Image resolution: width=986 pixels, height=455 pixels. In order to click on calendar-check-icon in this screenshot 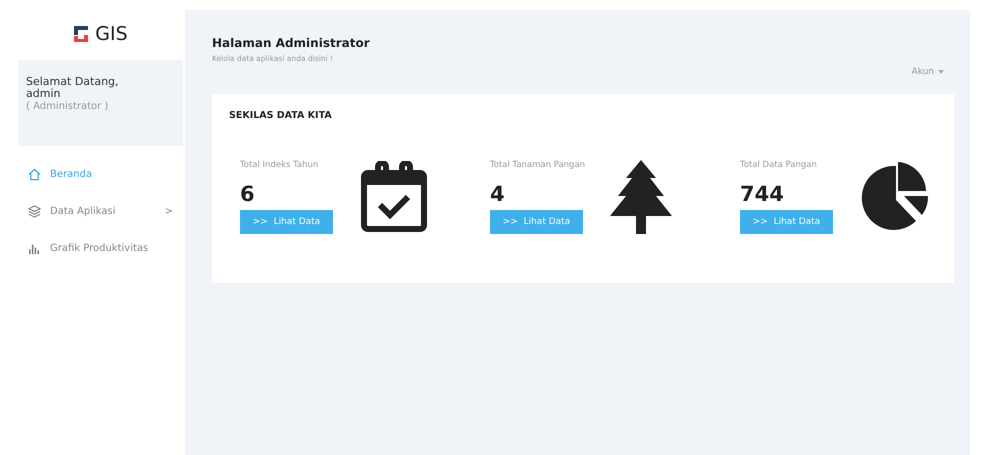, I will do `click(394, 197)`.